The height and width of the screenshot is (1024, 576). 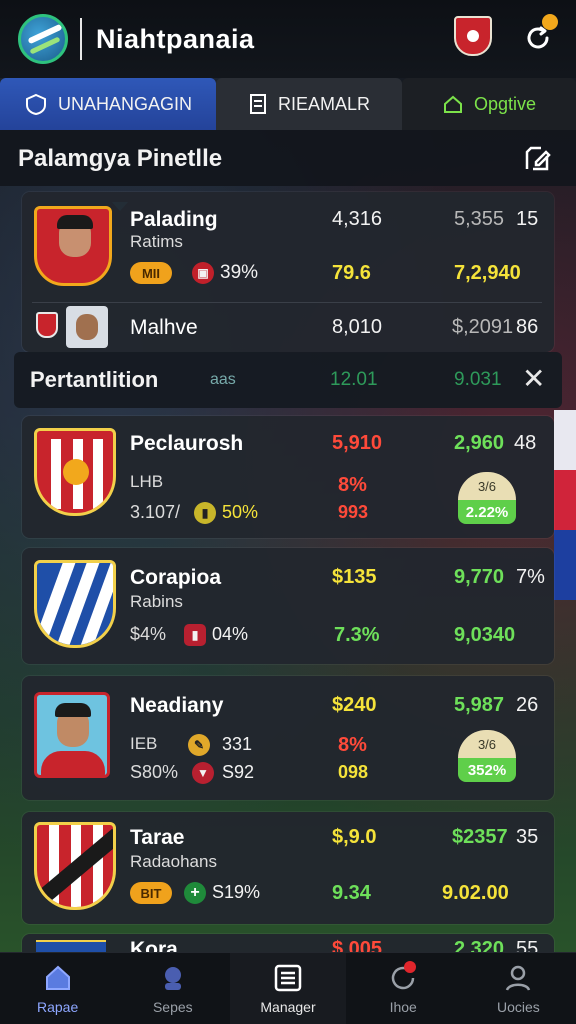 What do you see at coordinates (238, 772) in the screenshot?
I see `player-stat-2: S92` at bounding box center [238, 772].